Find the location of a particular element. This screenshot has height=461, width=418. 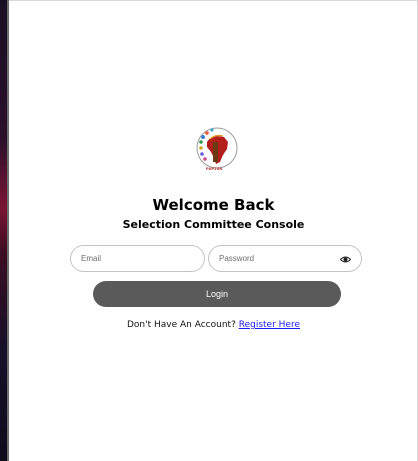

logo-text: PAPZSN is located at coordinates (214, 168).